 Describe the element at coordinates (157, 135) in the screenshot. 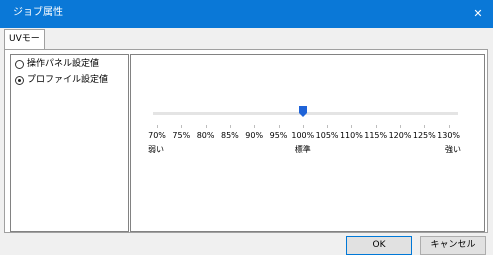

I see `tick-label: 70%` at that location.